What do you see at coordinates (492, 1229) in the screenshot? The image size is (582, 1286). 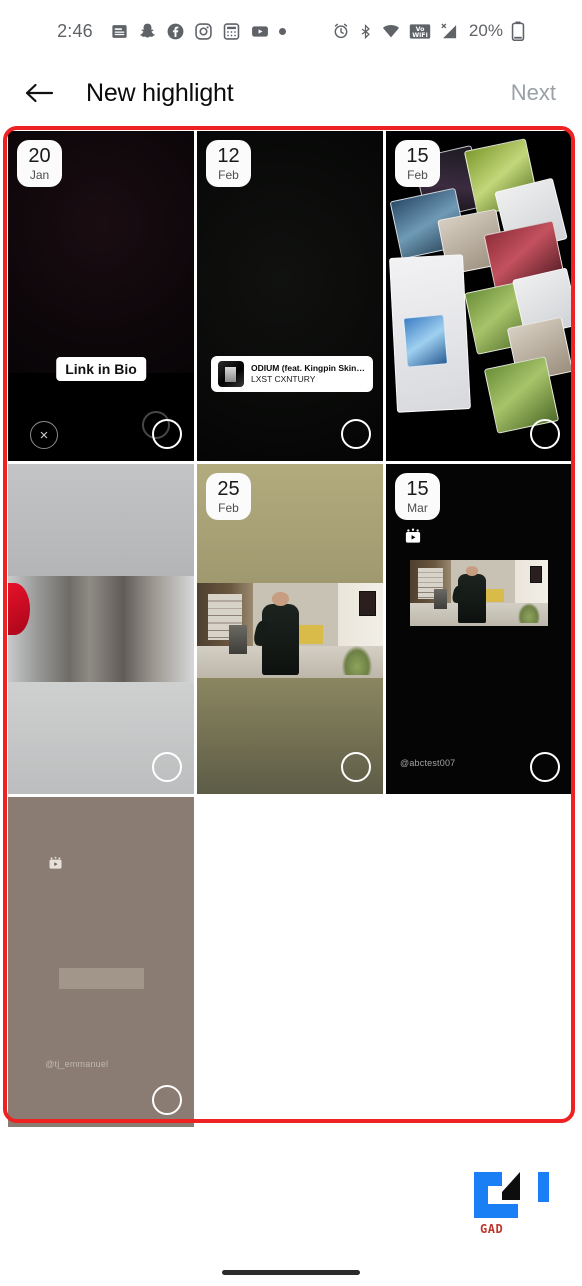 I see `watermark-text: GAD` at bounding box center [492, 1229].